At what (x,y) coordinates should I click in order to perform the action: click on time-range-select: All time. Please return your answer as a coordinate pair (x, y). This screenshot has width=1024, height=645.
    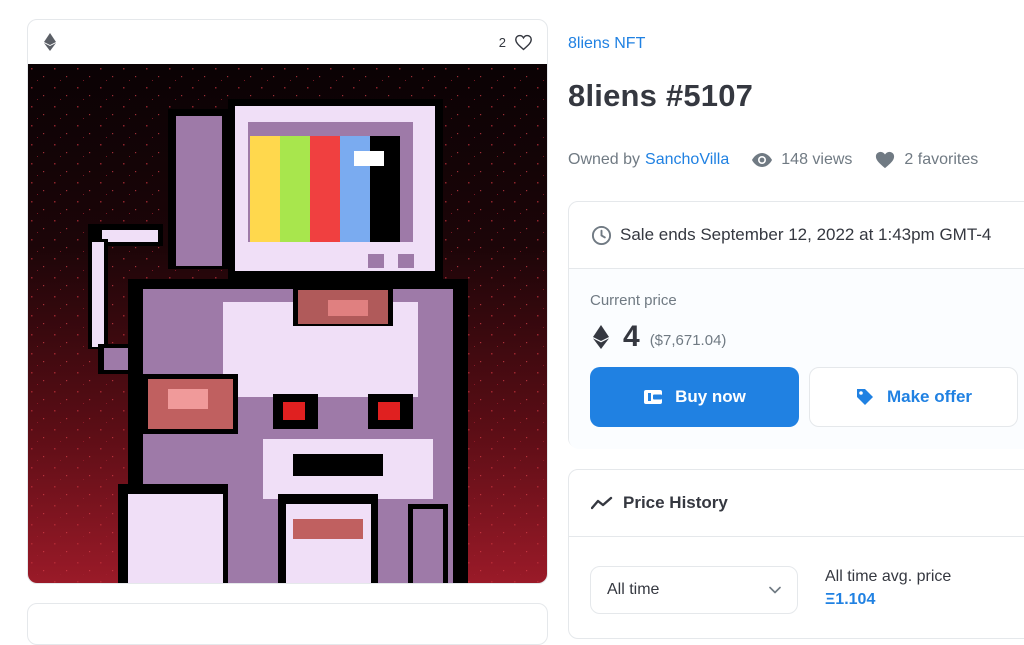
    Looking at the image, I should click on (694, 590).